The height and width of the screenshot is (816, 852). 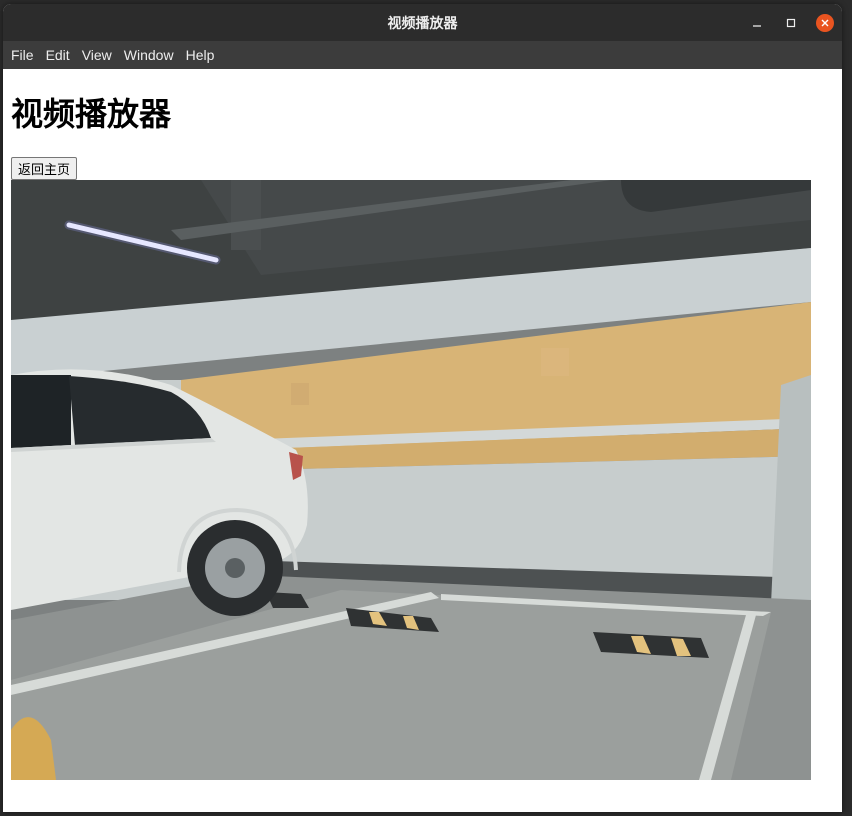 I want to click on close-icon, so click(x=825, y=22).